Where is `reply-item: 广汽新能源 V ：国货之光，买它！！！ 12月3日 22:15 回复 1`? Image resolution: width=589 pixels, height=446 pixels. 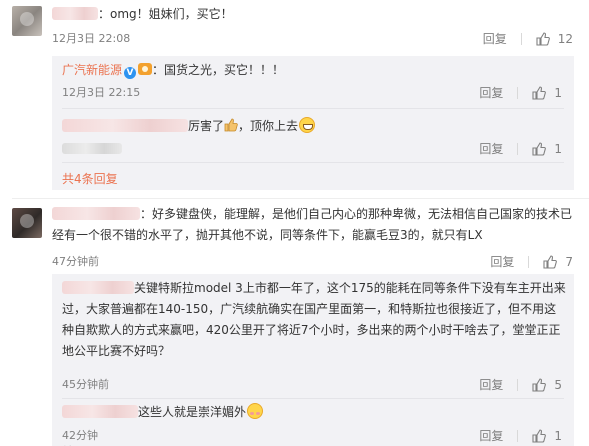
reply-item: 广汽新能源 V ：国货之光，买它！！！ 12月3日 22:15 回复 1 is located at coordinates (313, 84).